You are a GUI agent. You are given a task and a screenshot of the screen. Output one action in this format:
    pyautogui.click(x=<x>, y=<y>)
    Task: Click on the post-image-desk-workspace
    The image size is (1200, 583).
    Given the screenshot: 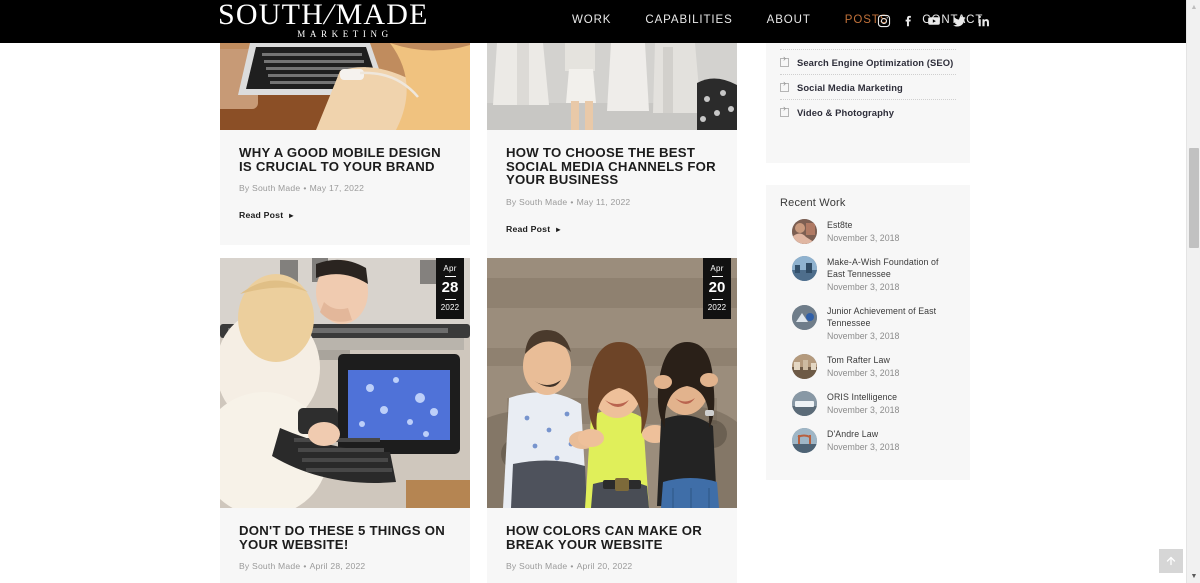 What is the action you would take?
    pyautogui.click(x=345, y=383)
    